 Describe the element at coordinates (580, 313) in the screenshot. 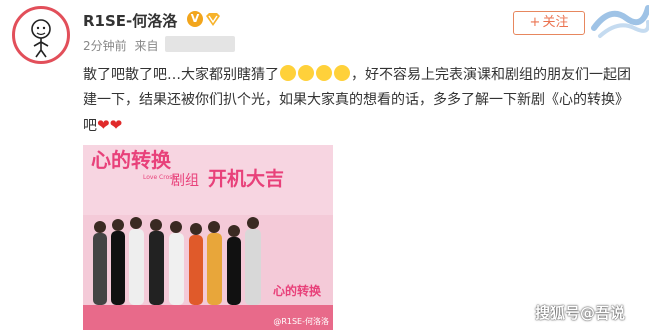

I see `source-watermark: 搜狐号@吾说` at that location.